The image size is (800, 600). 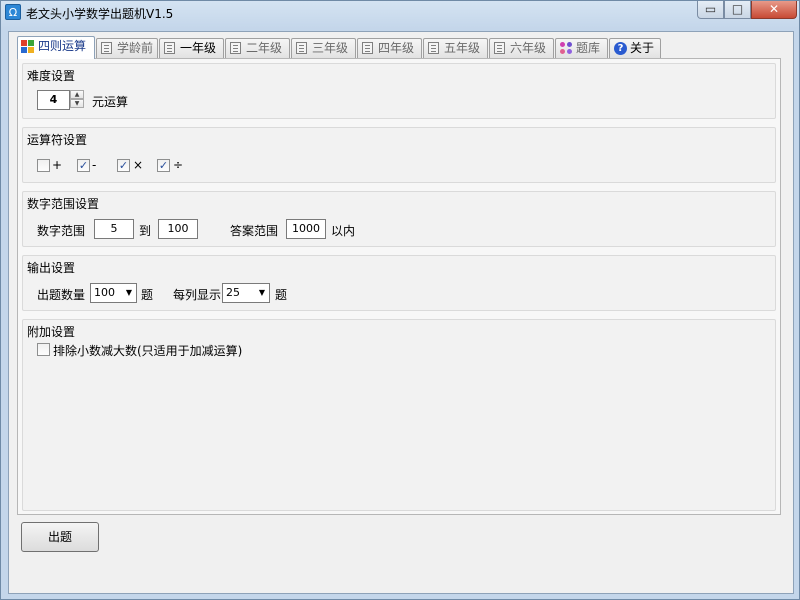 I want to click on group-title: 数字范围设置, so click(x=63, y=204).